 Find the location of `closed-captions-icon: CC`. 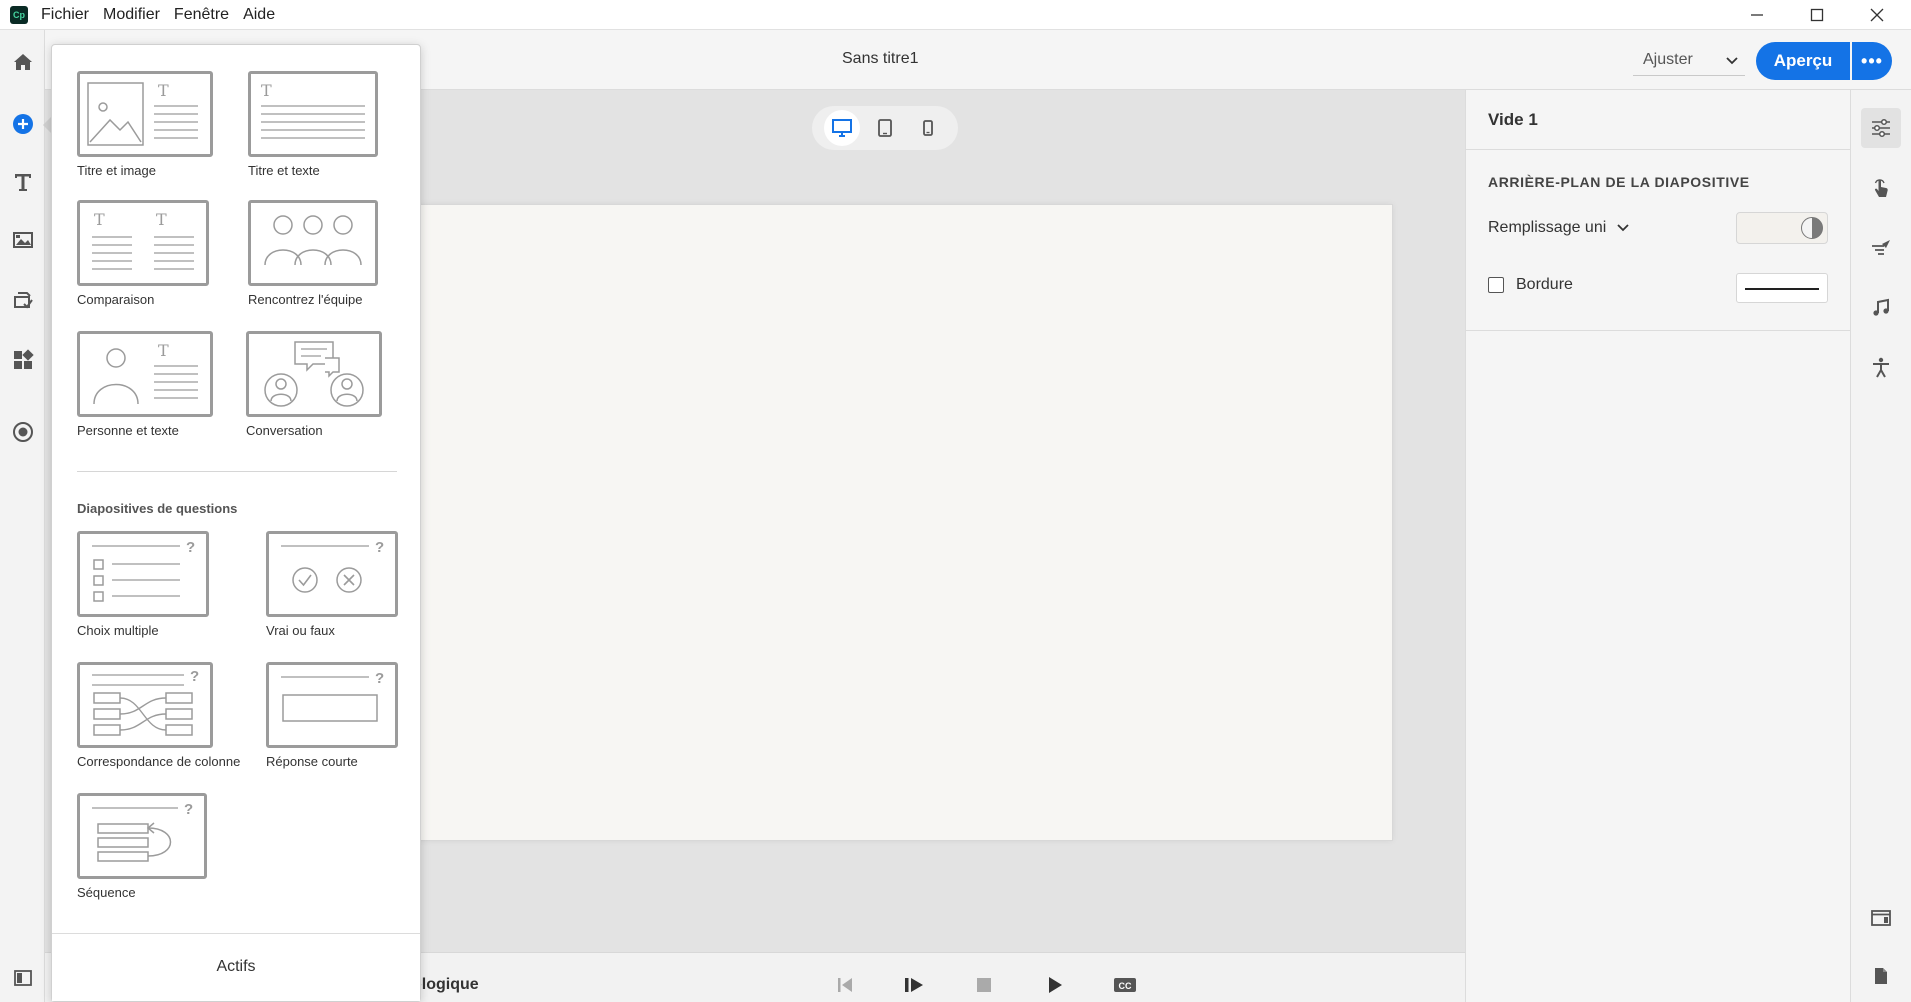

closed-captions-icon: CC is located at coordinates (1125, 985).